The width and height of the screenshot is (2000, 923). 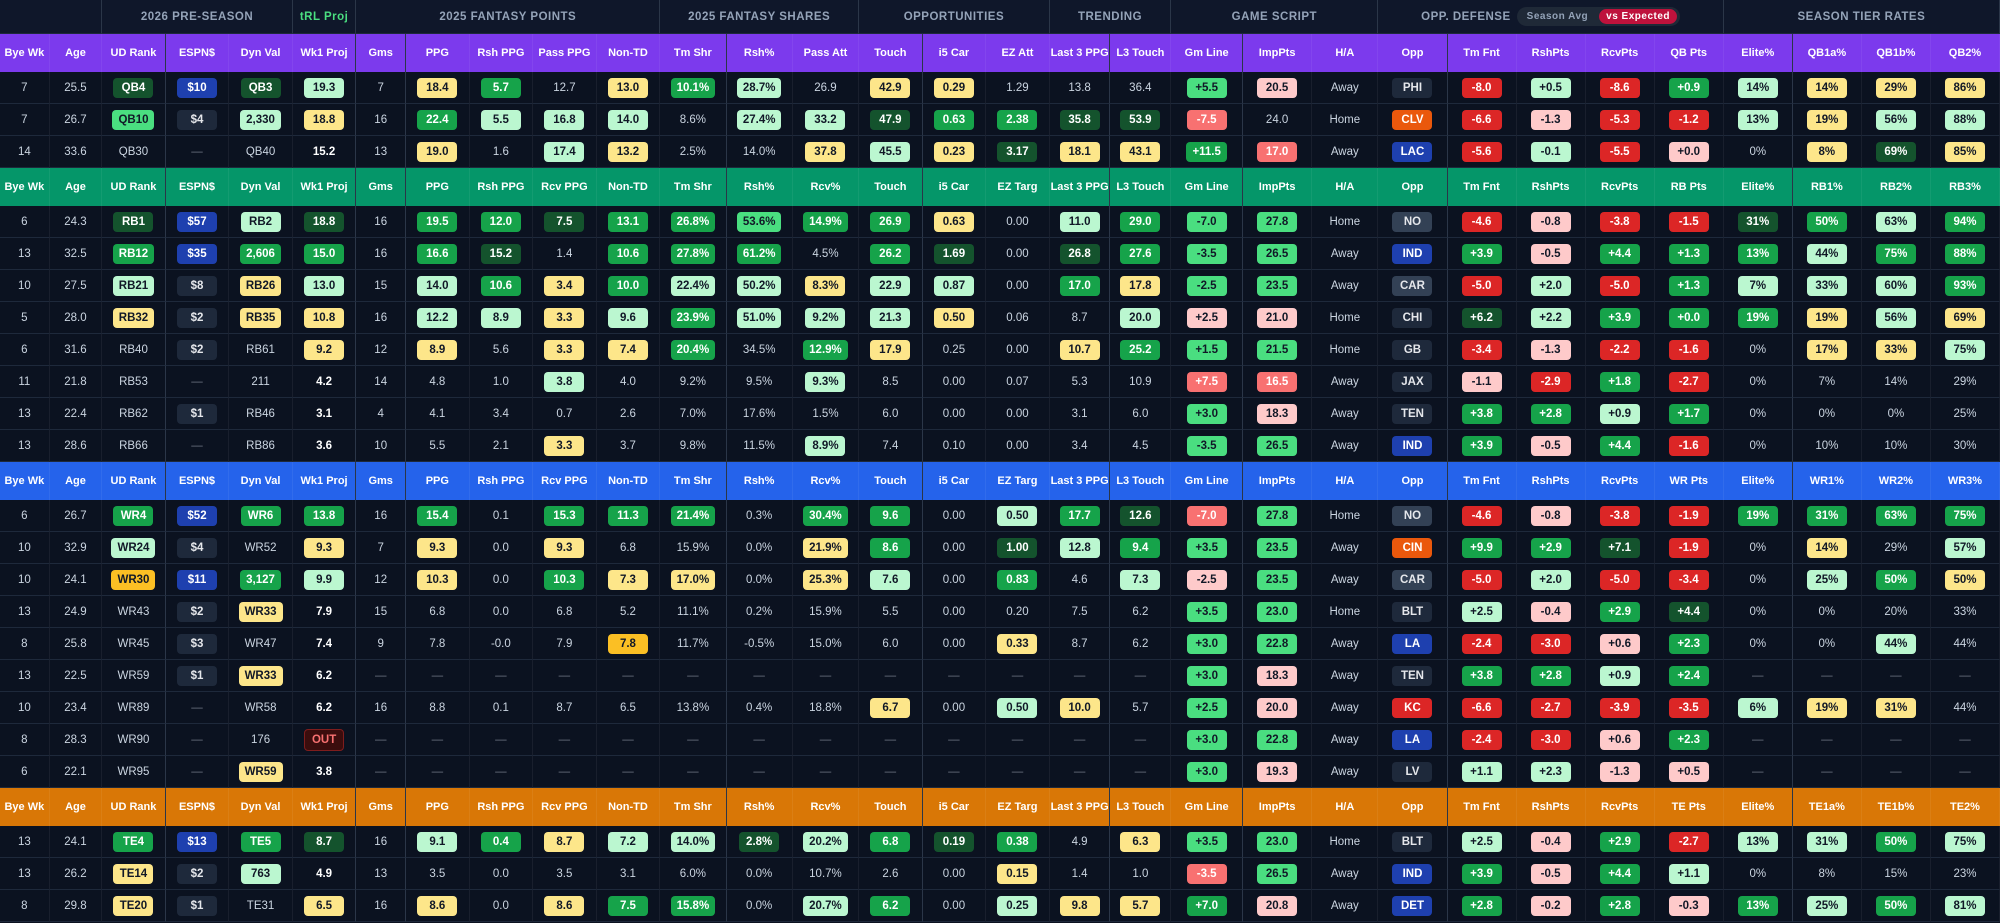 What do you see at coordinates (1827, 481) in the screenshot?
I see `column-header-wr1: WR1%` at bounding box center [1827, 481].